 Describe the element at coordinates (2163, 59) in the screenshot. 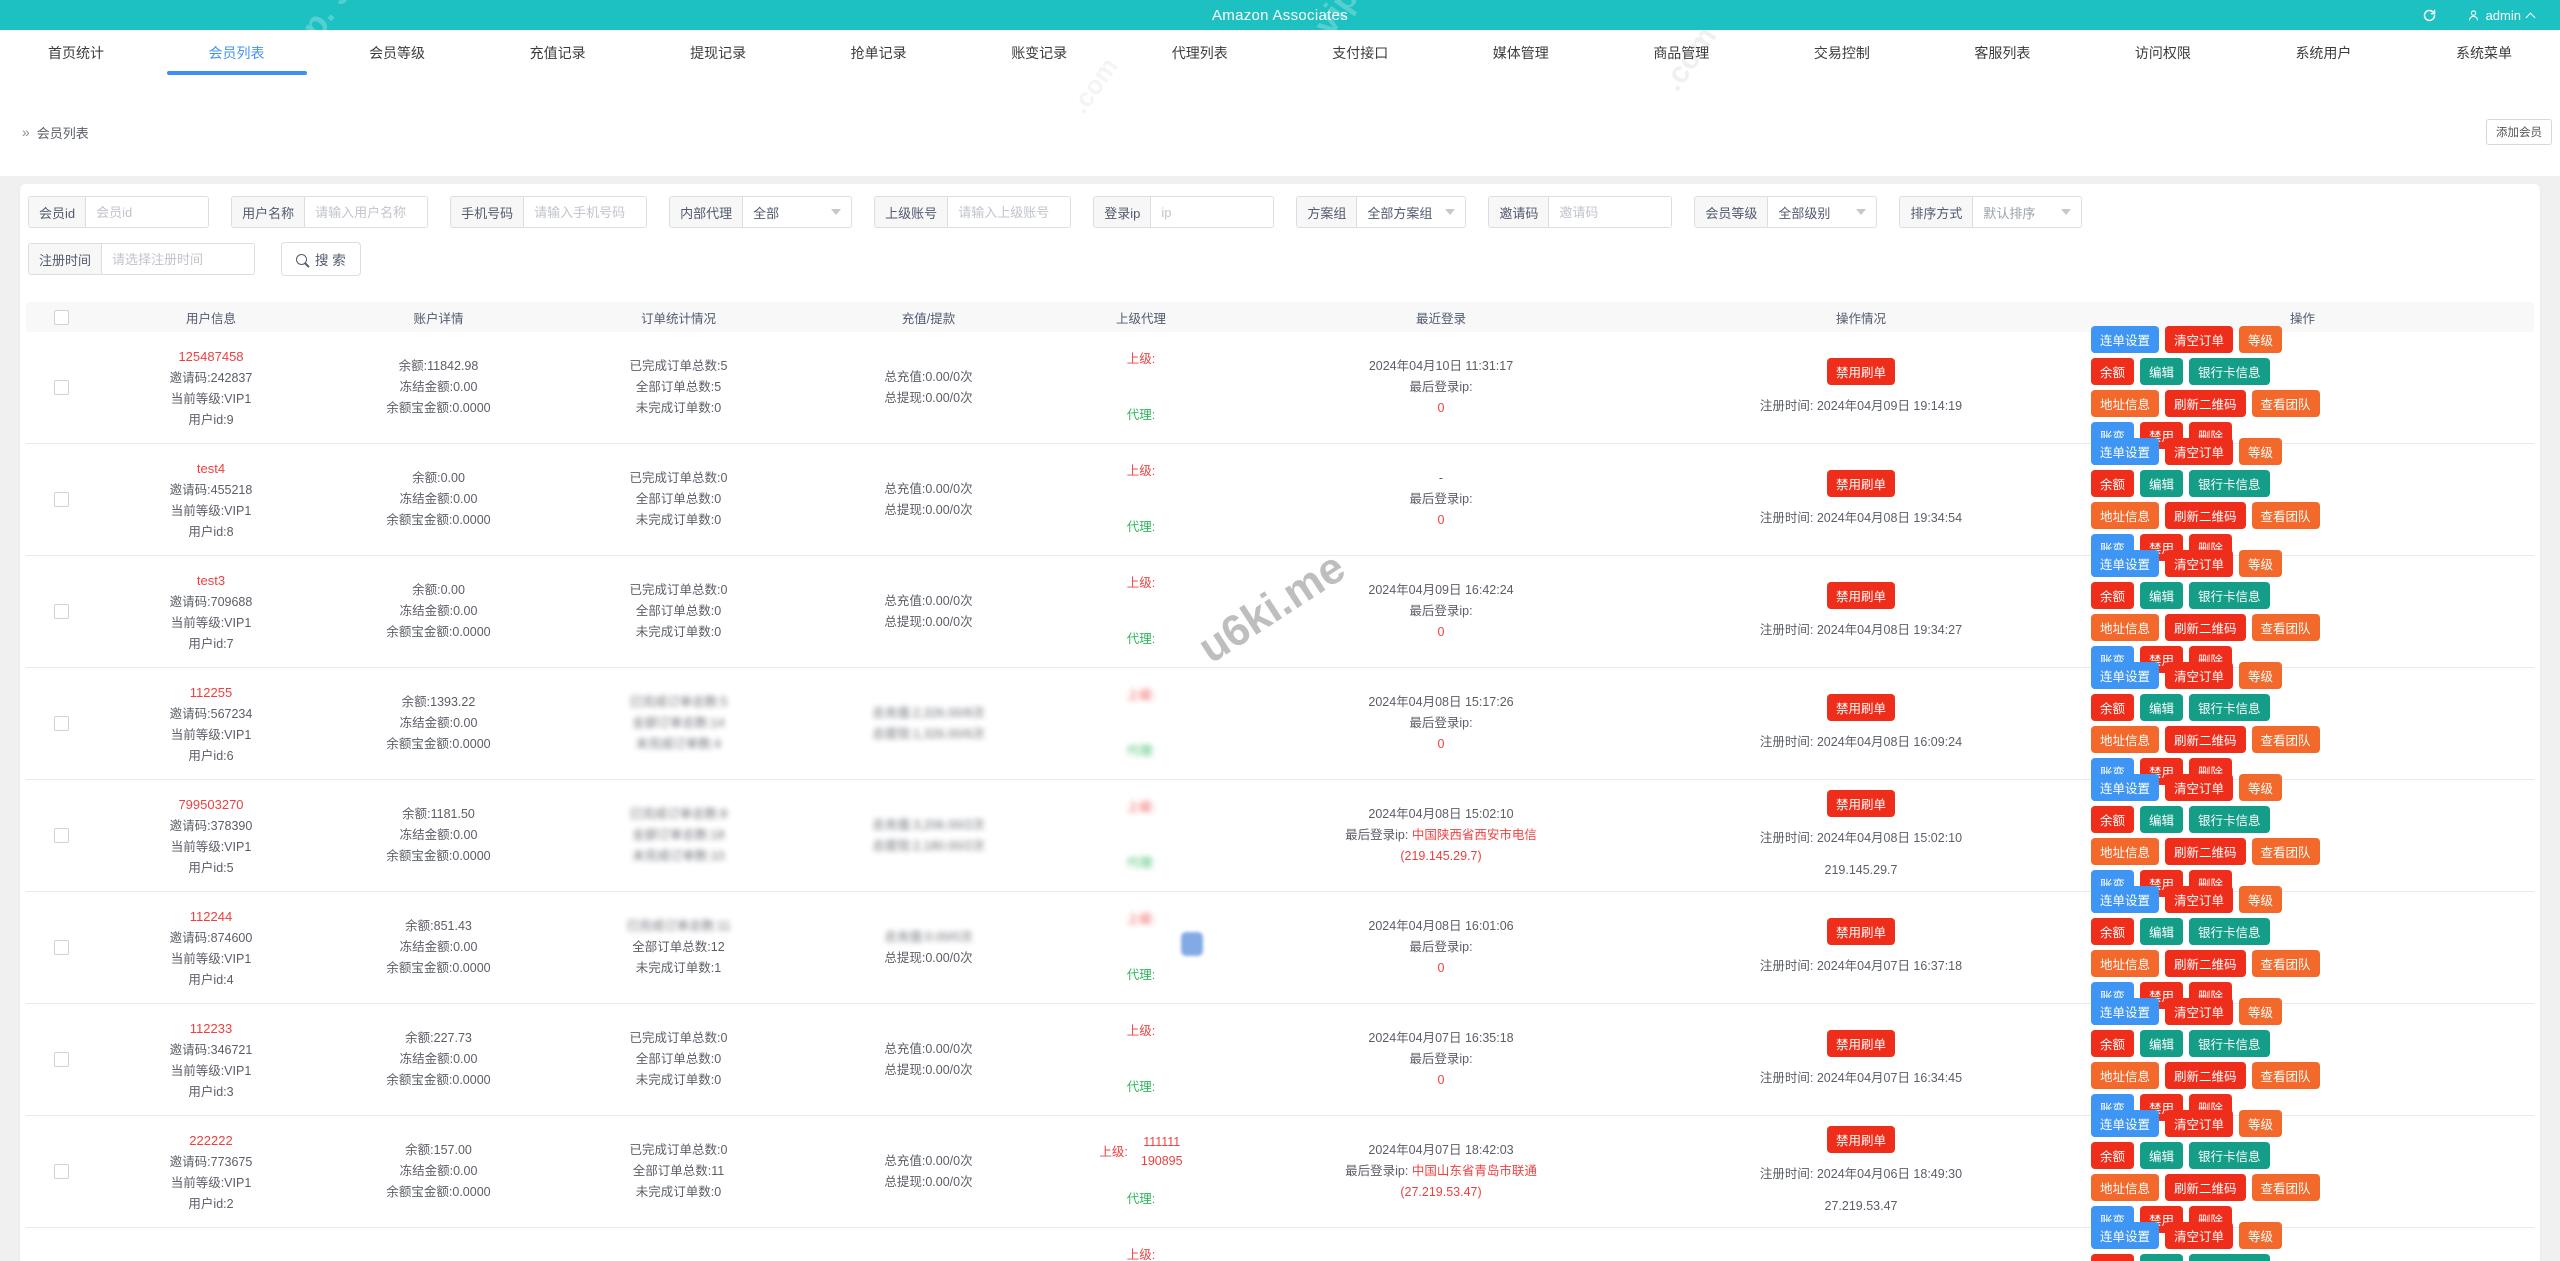

I see `nav-tab-14: 访问权限` at that location.